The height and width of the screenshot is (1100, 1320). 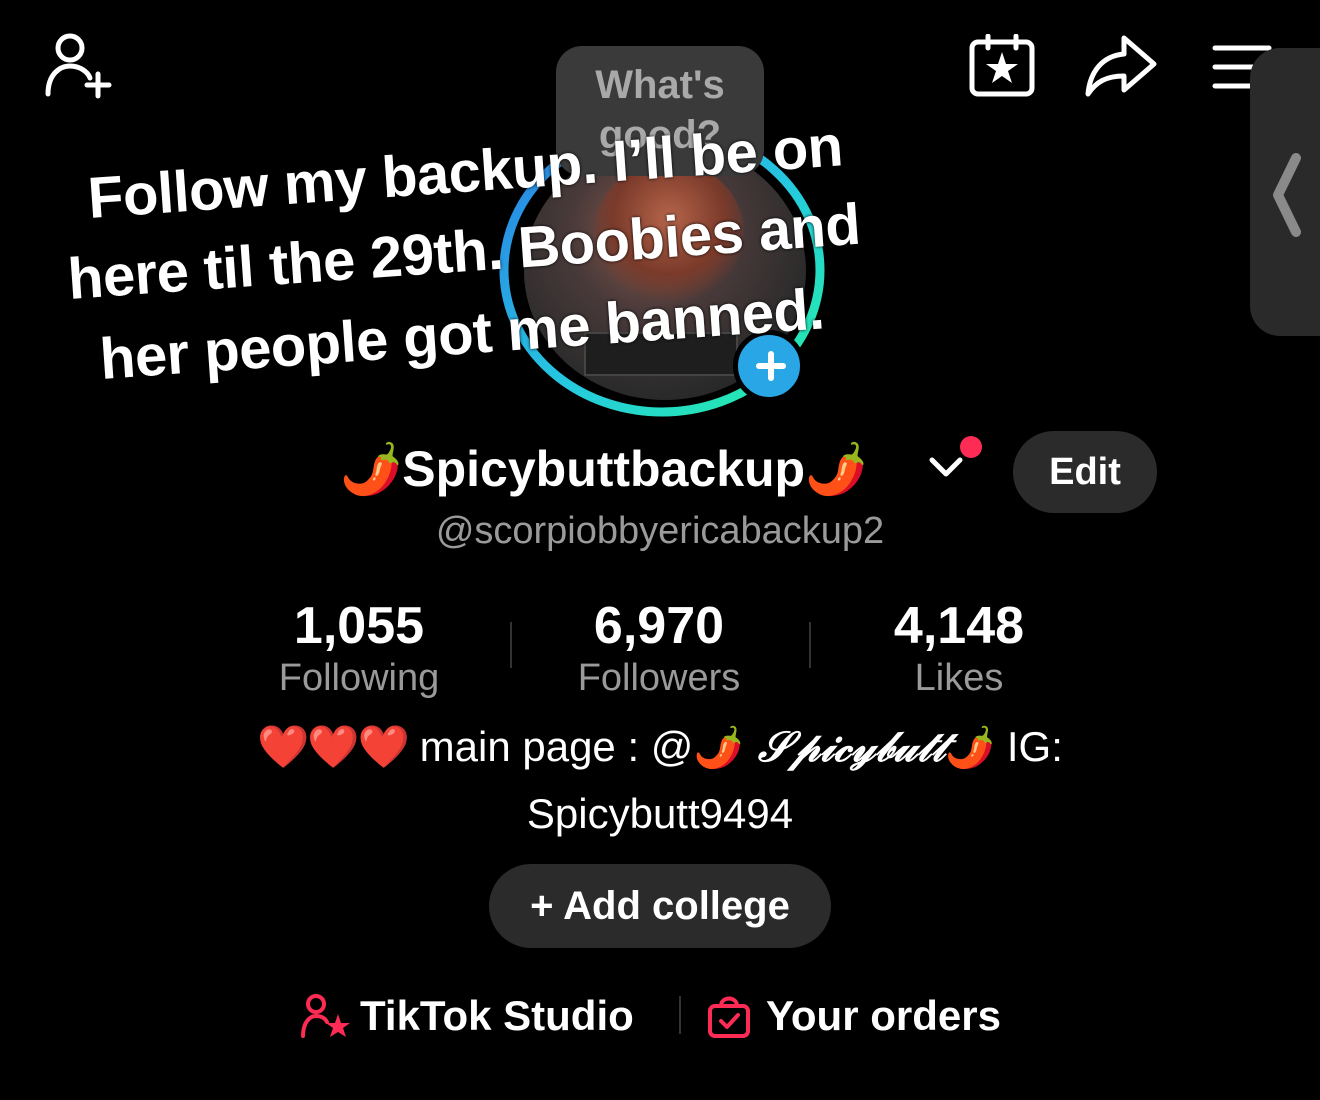 I want to click on bio-ig-label: IG:, so click(x=1029, y=746).